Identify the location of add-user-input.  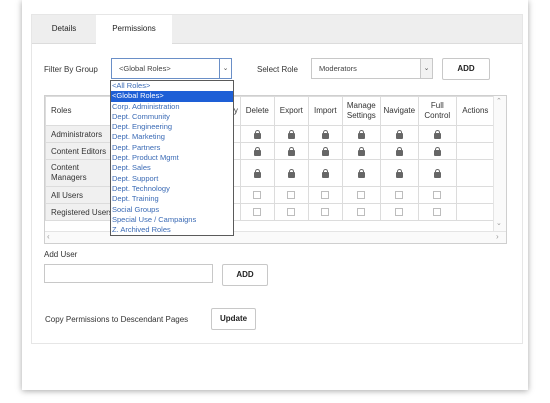
(128, 273).